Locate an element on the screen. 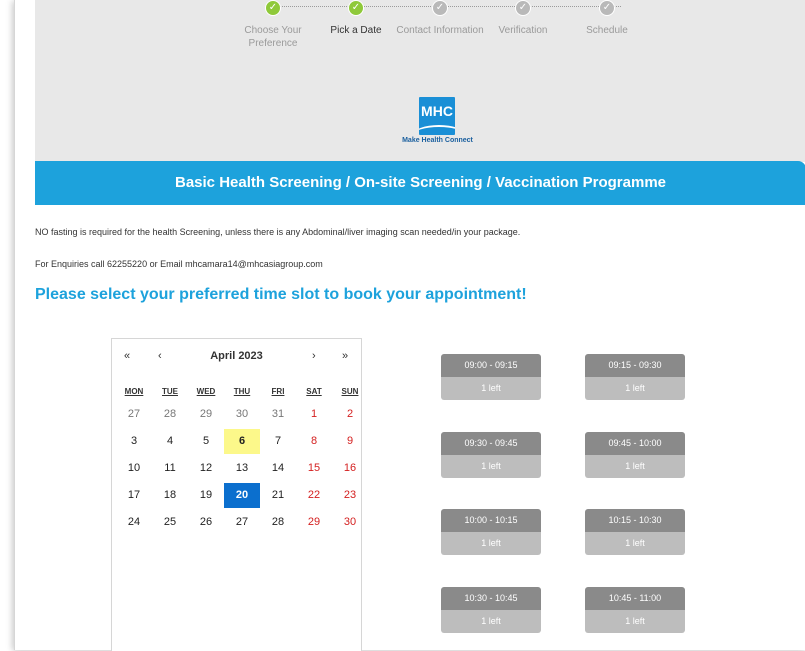 This screenshot has height=651, width=805. slot-time: 10:00 - 10:15 is located at coordinates (491, 520).